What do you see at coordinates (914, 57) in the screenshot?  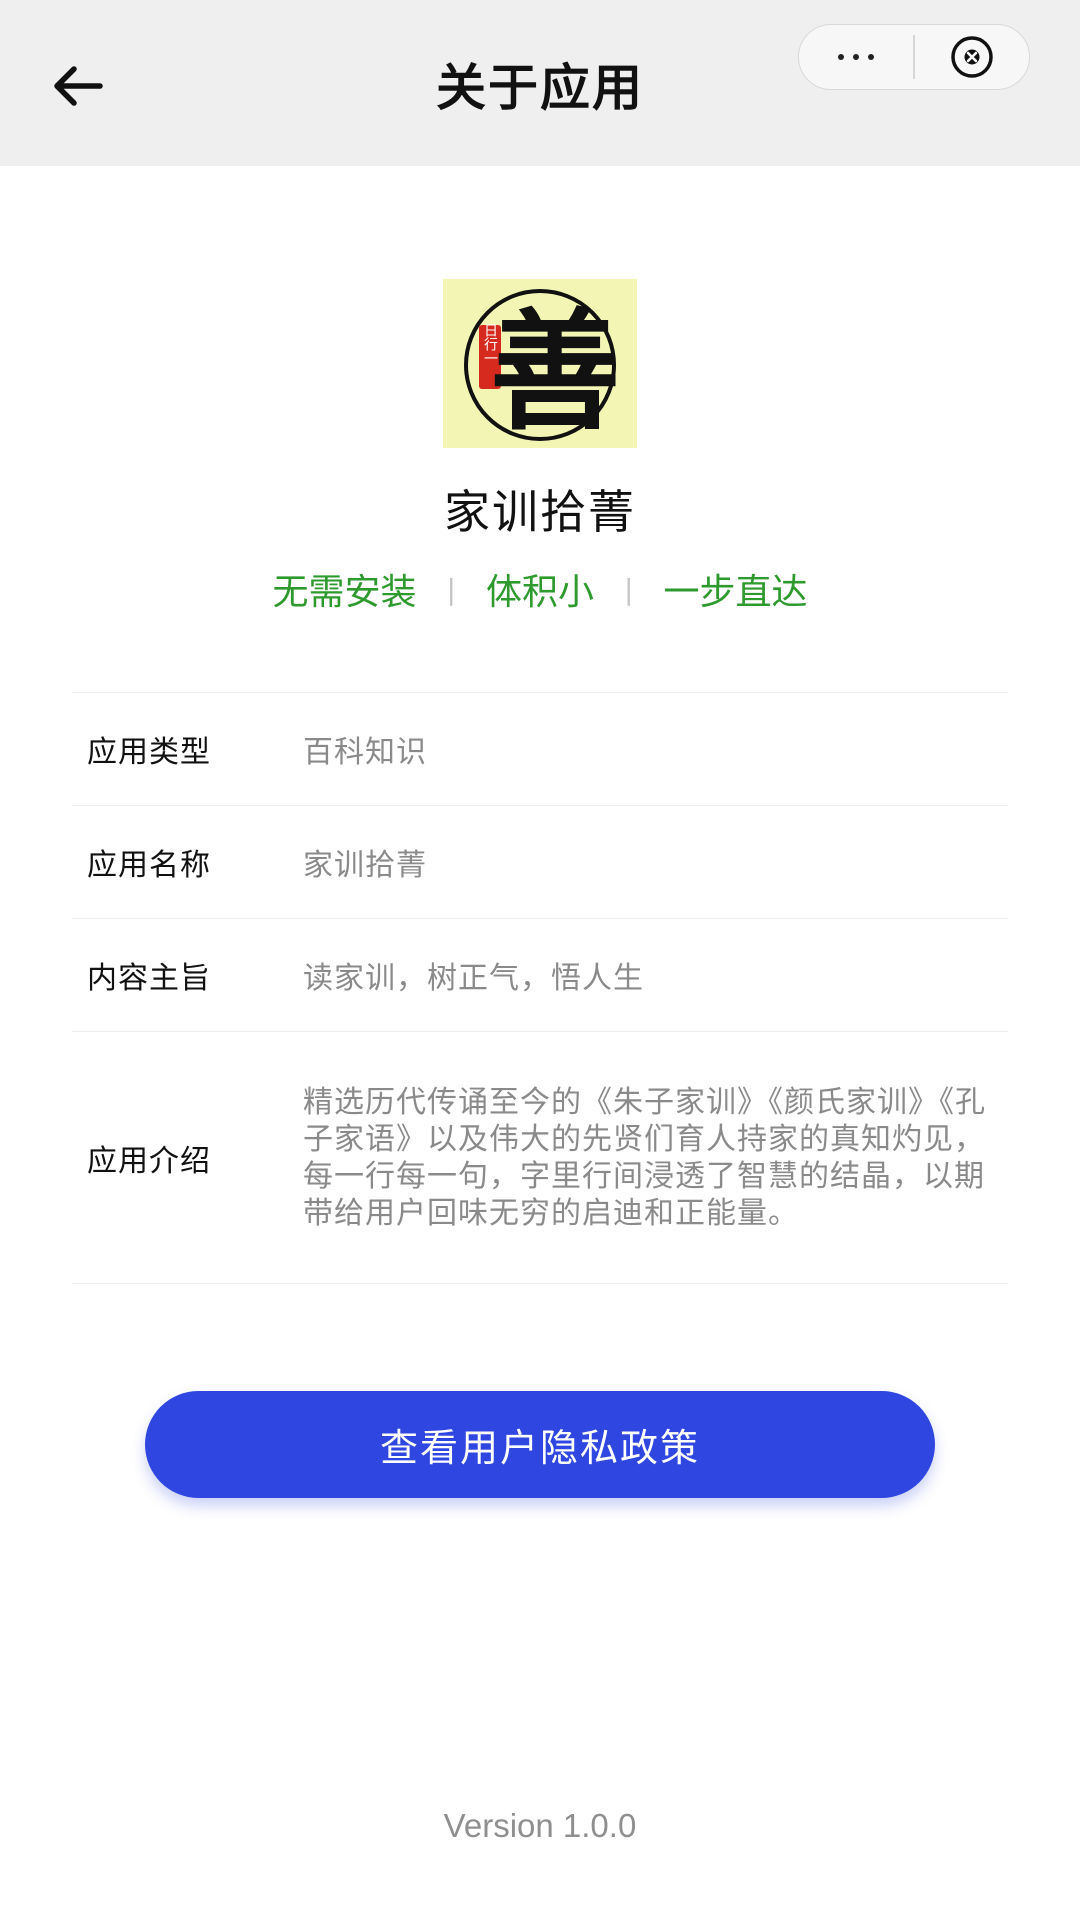 I see `mini-program-capsule` at bounding box center [914, 57].